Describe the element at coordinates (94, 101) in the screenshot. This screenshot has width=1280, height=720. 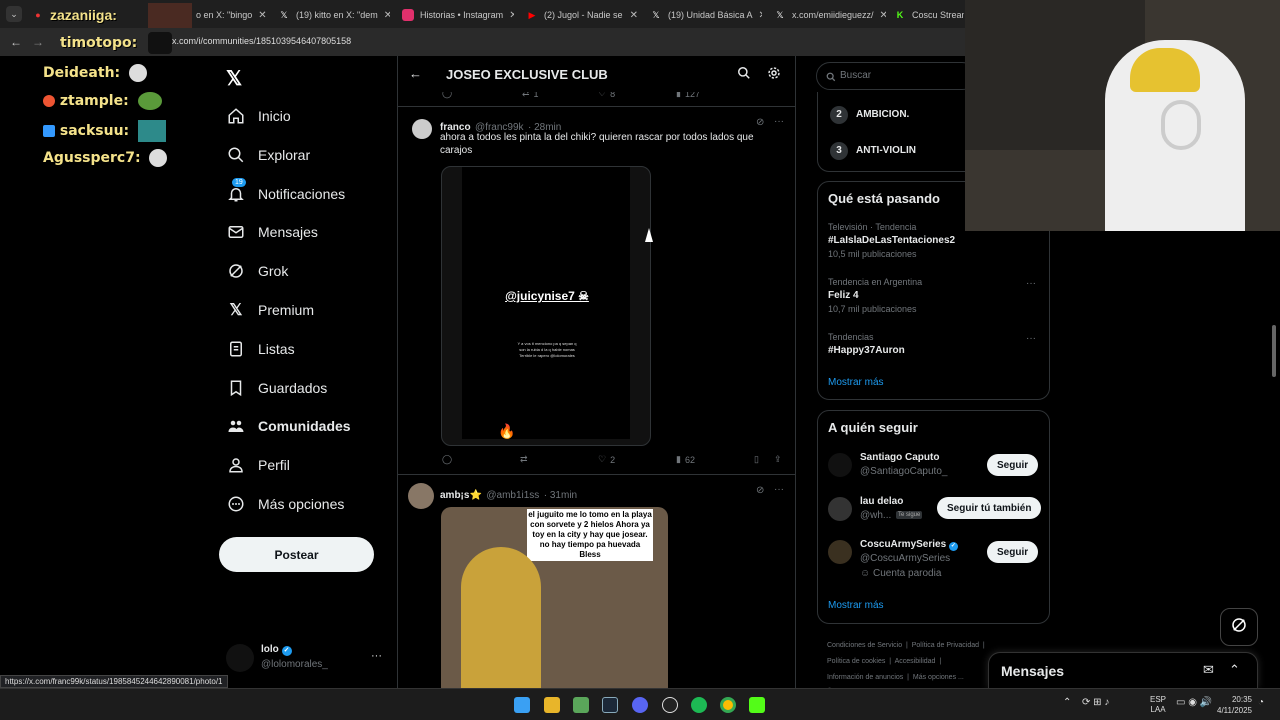
I see `chat-user-name: ztample:` at that location.